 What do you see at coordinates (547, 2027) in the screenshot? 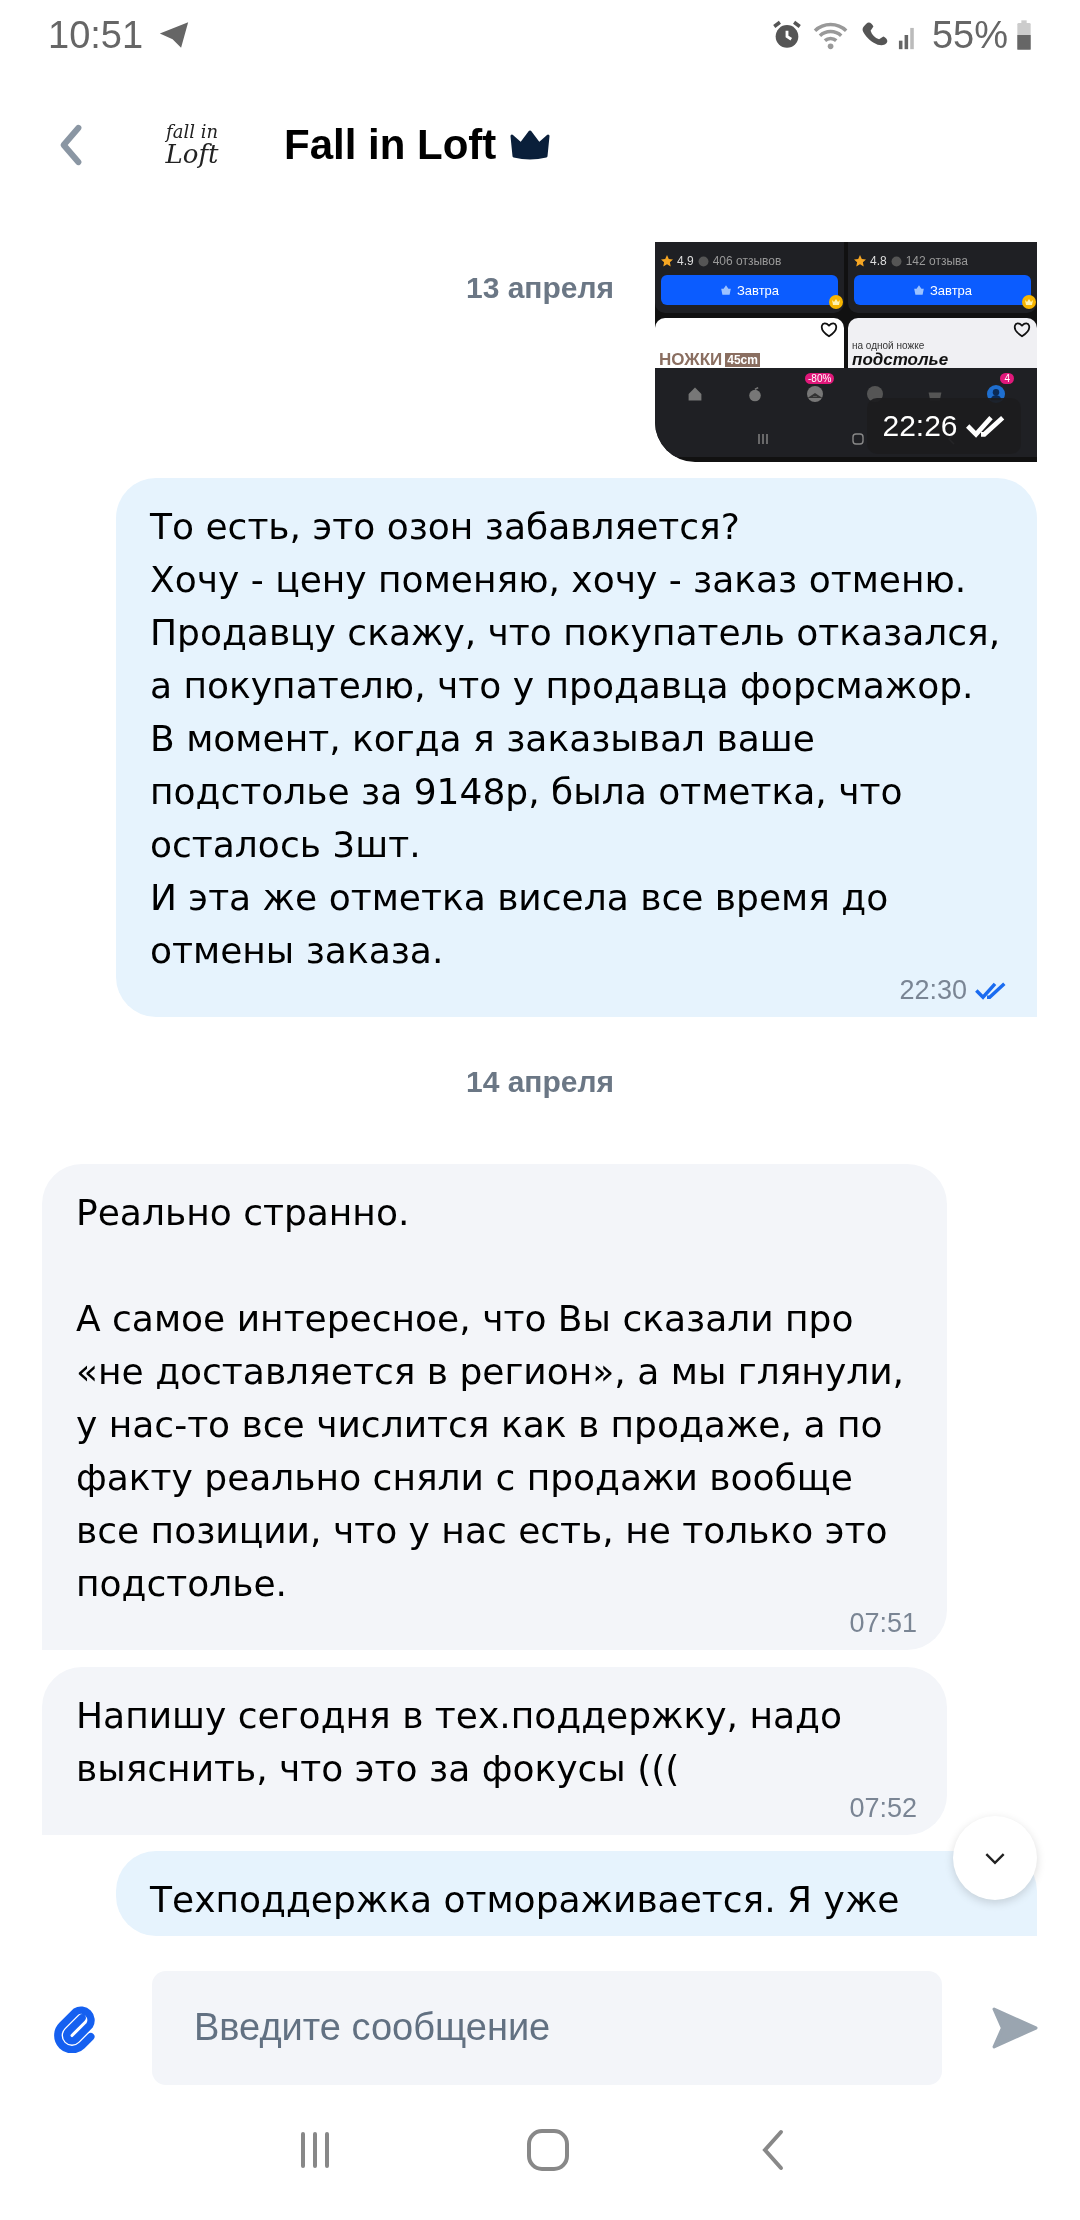
I see `message-input: Введите сообщение` at bounding box center [547, 2027].